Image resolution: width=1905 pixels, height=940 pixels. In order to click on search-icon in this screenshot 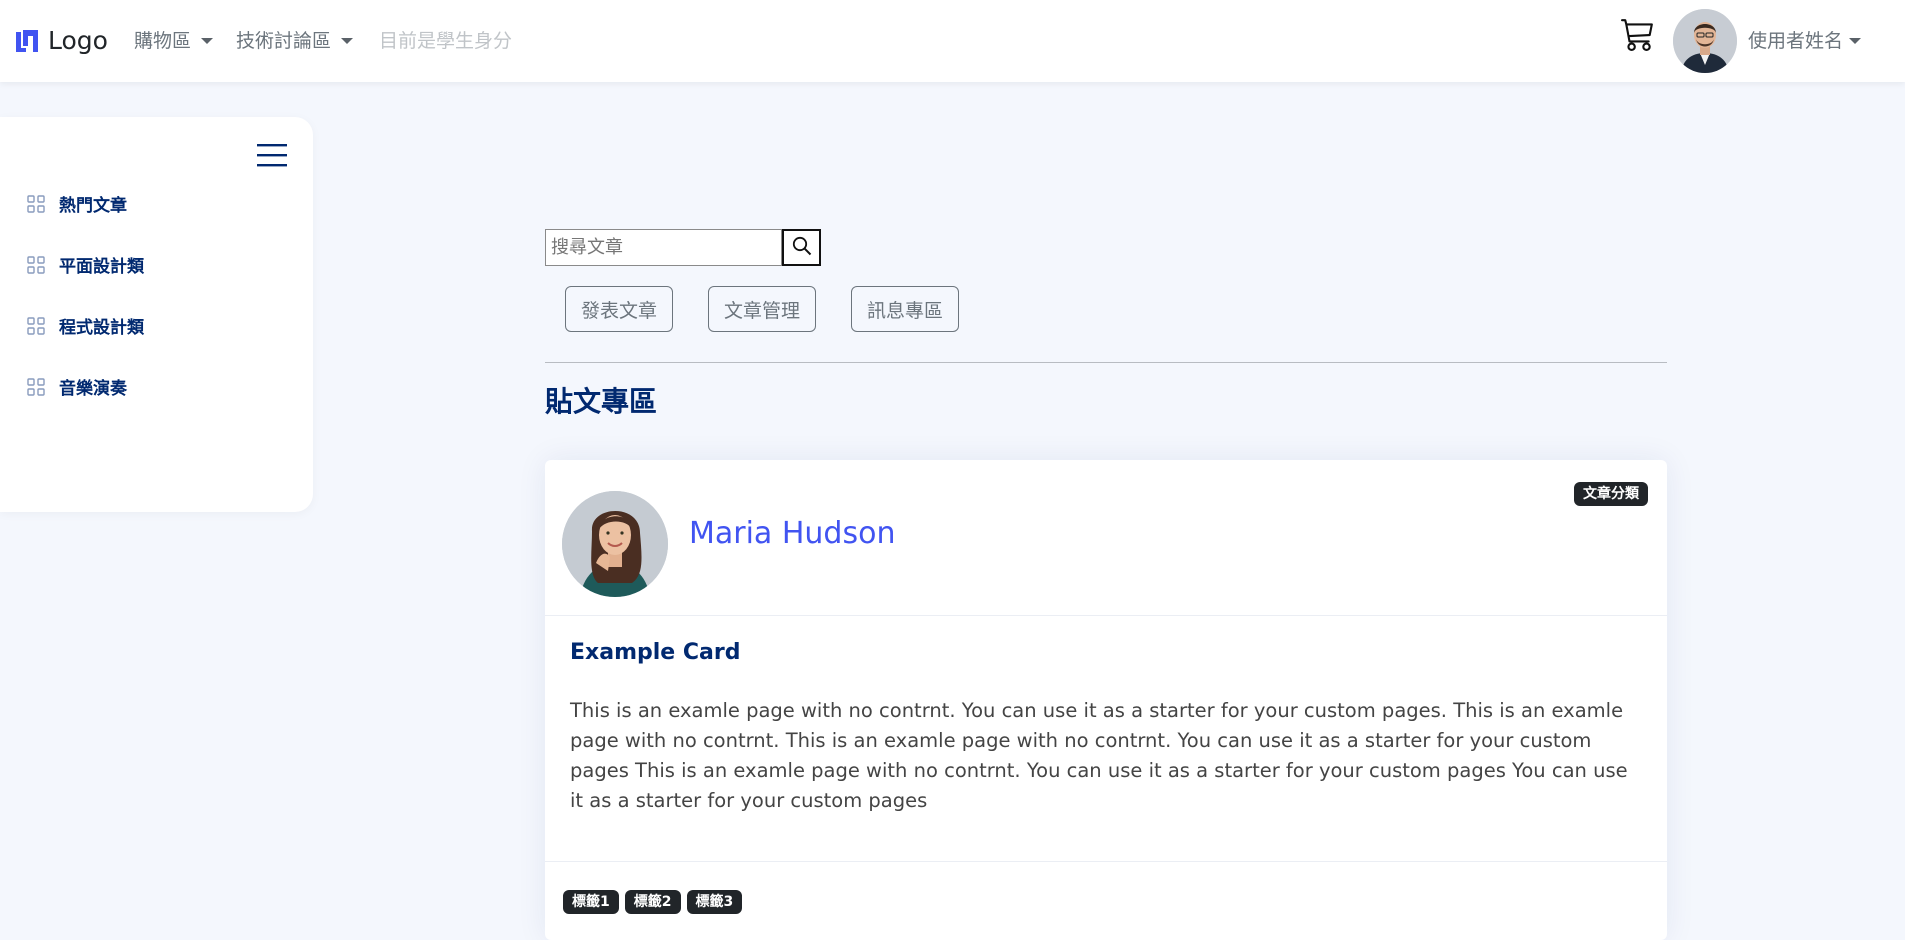, I will do `click(802, 247)`.